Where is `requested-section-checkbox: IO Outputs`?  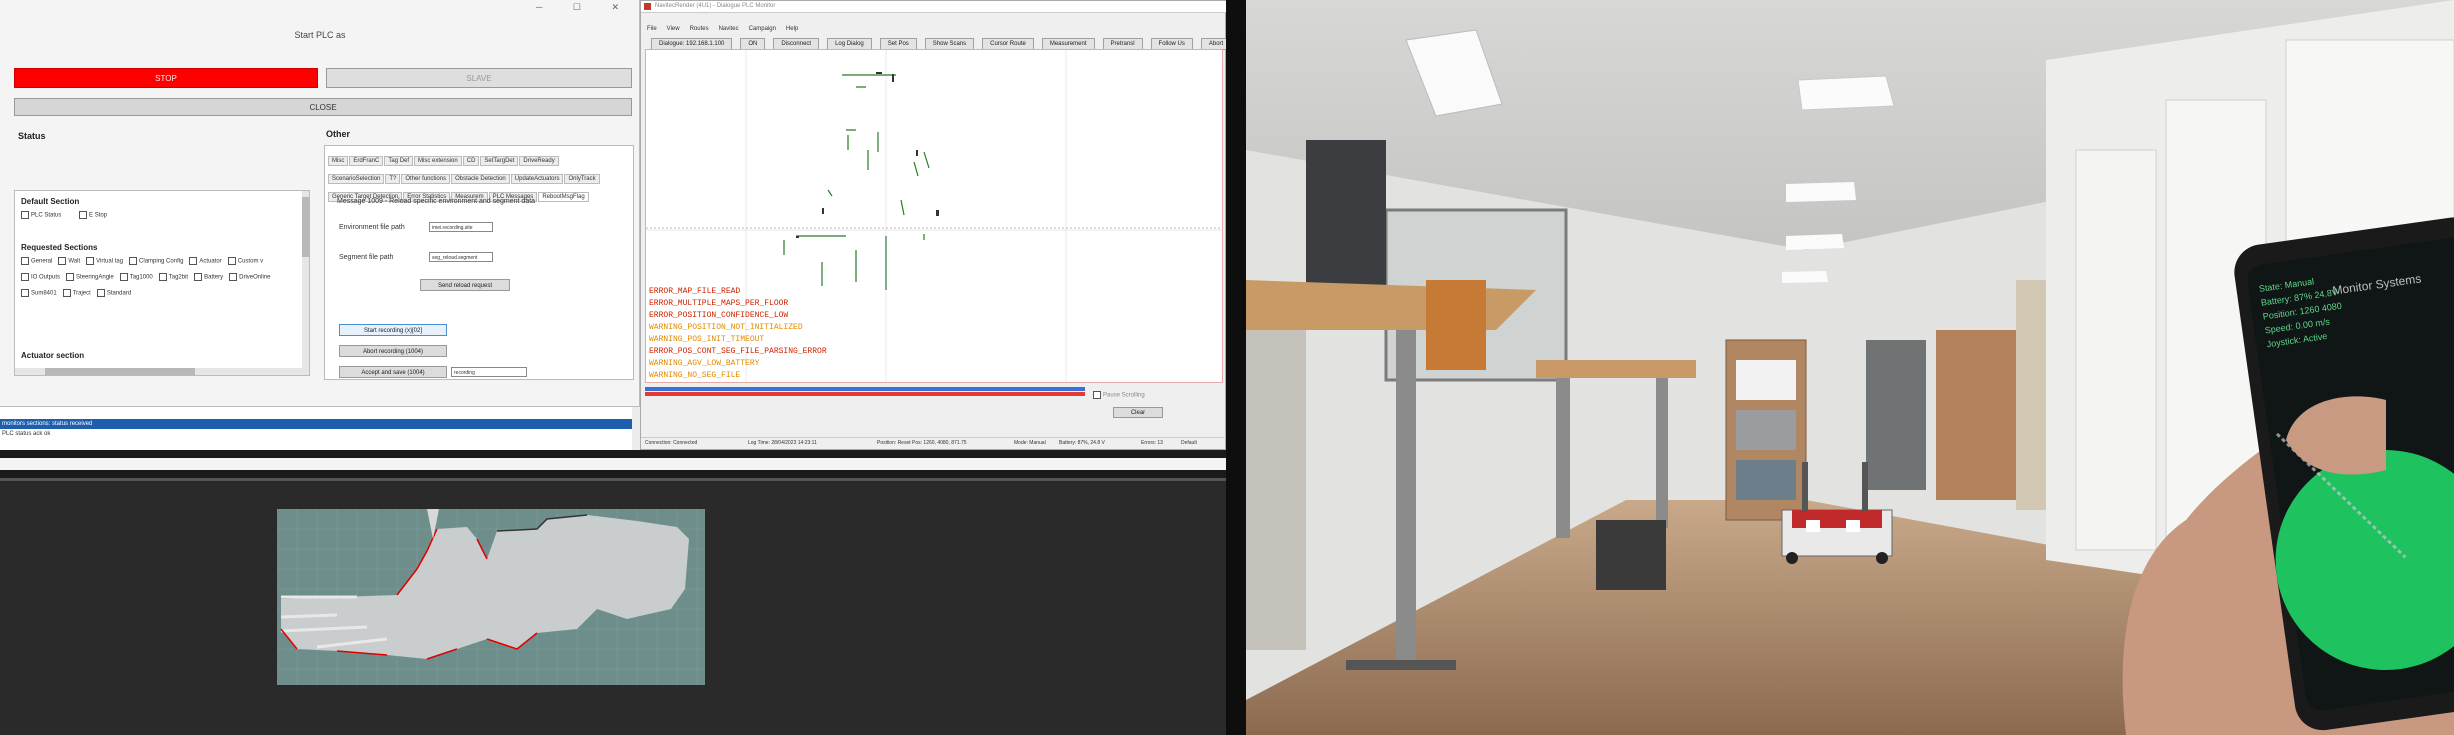
requested-section-checkbox: IO Outputs is located at coordinates (40, 277).